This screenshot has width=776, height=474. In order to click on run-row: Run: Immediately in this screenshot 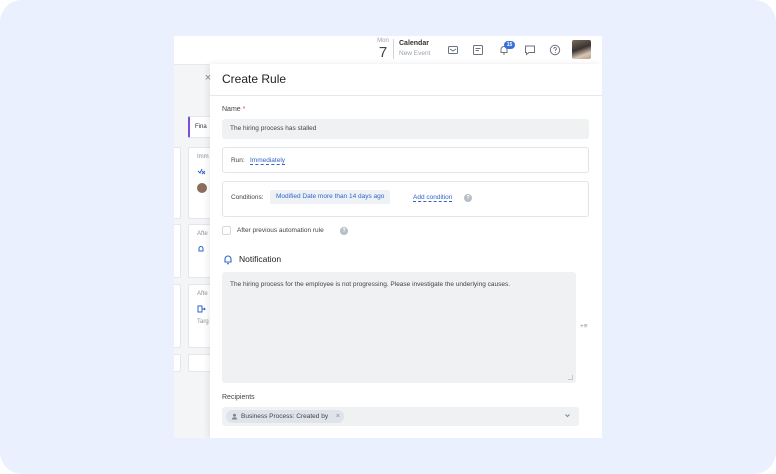, I will do `click(405, 160)`.